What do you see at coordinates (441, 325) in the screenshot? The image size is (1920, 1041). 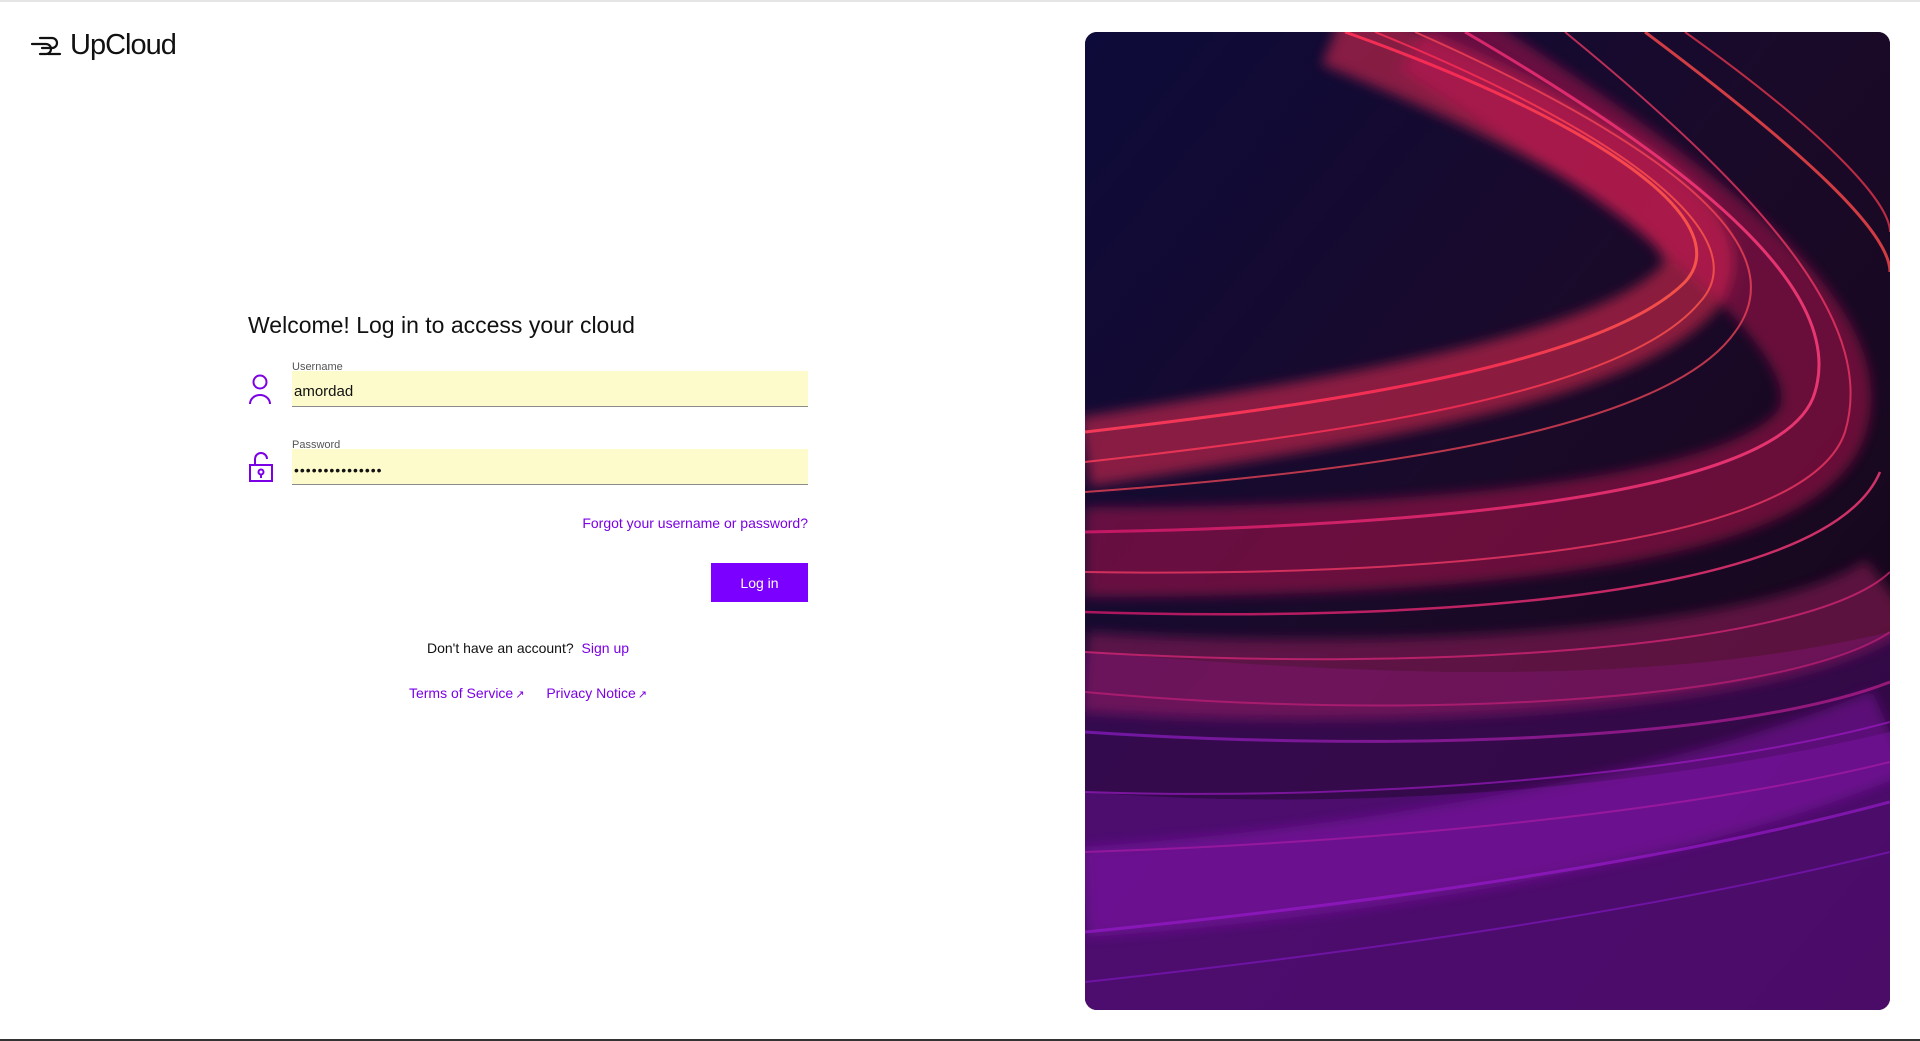 I see `page-title: Welcome! Log in to access your cloud` at bounding box center [441, 325].